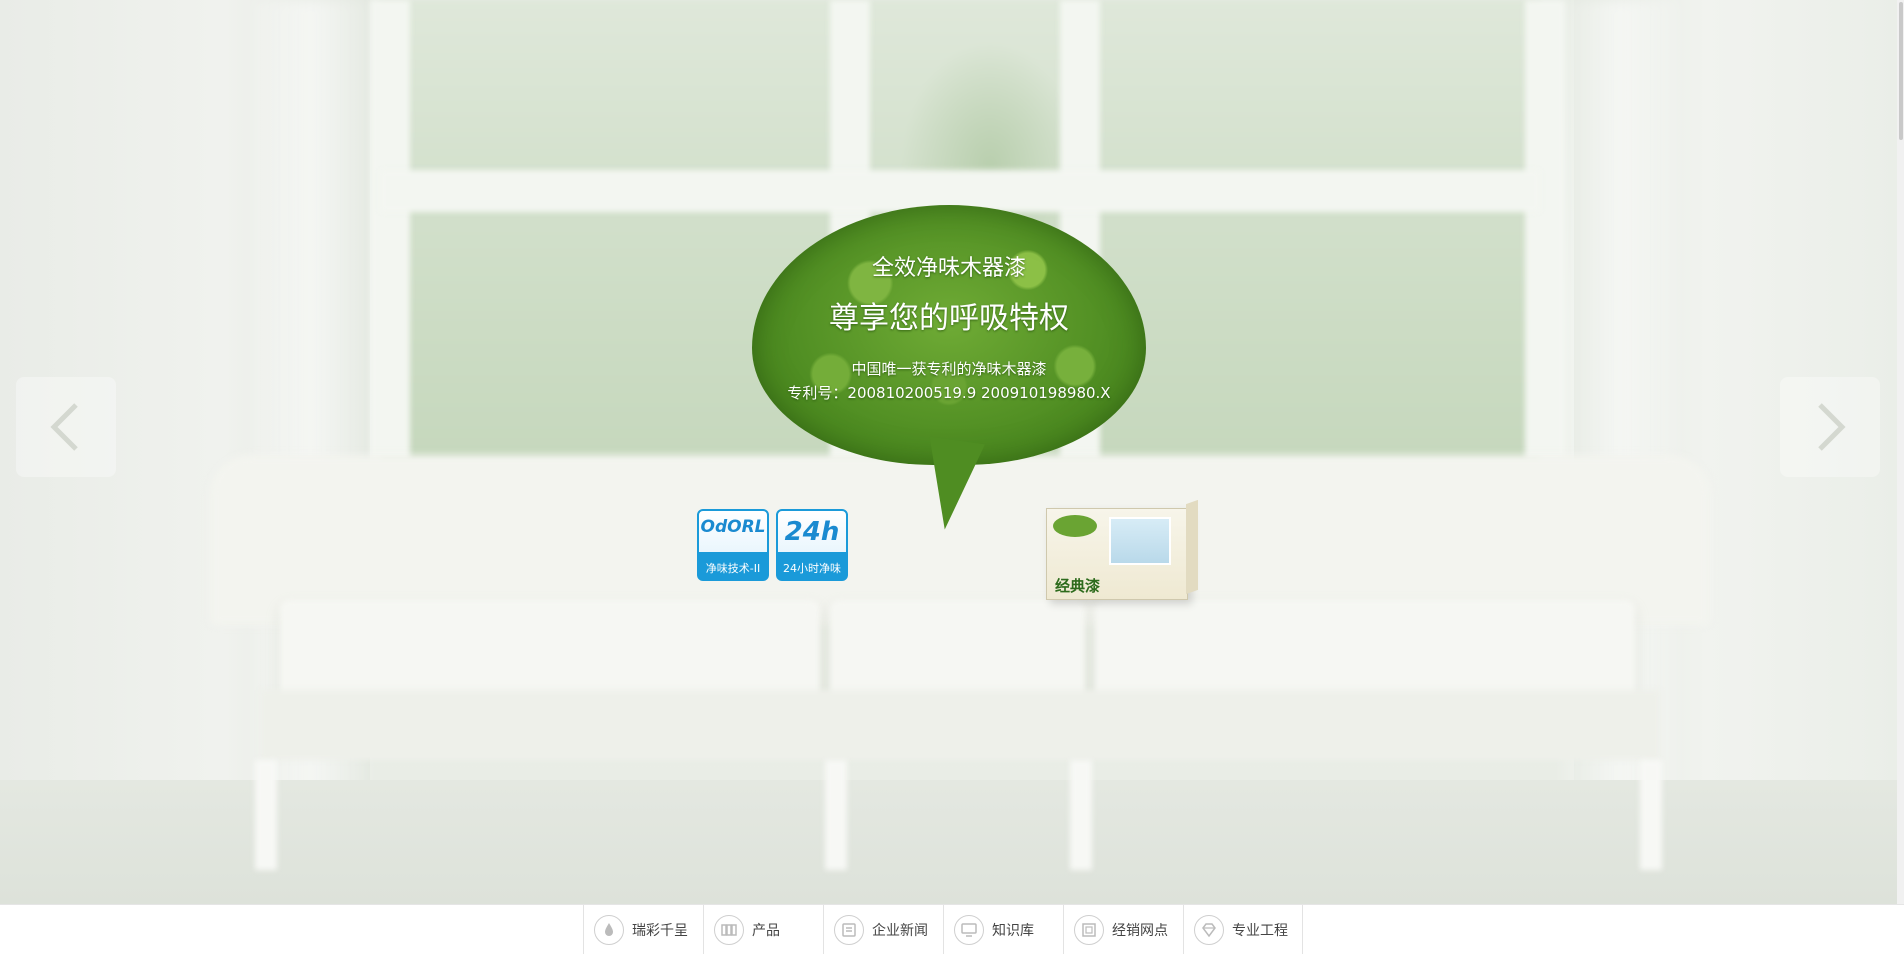  Describe the element at coordinates (900, 930) in the screenshot. I see `nav-label: 企业新闻` at that location.